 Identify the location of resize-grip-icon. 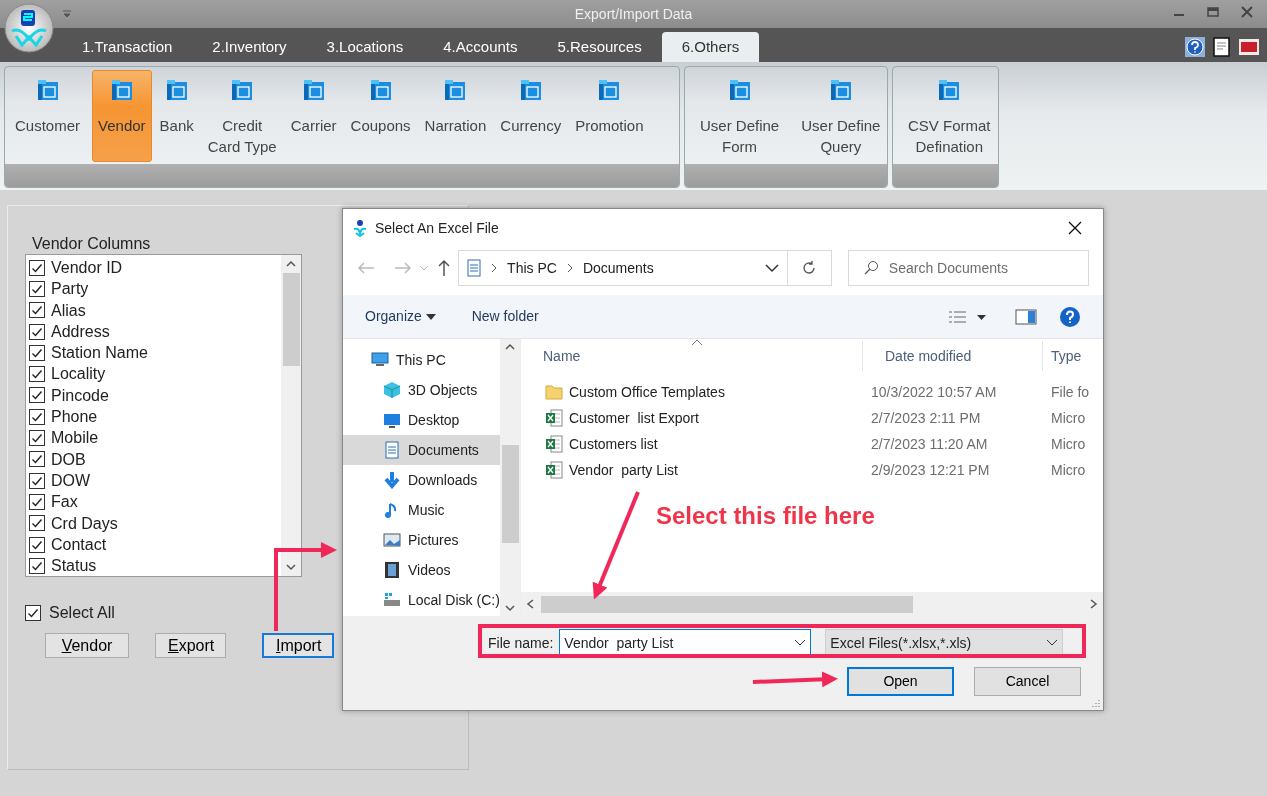
(1096, 703).